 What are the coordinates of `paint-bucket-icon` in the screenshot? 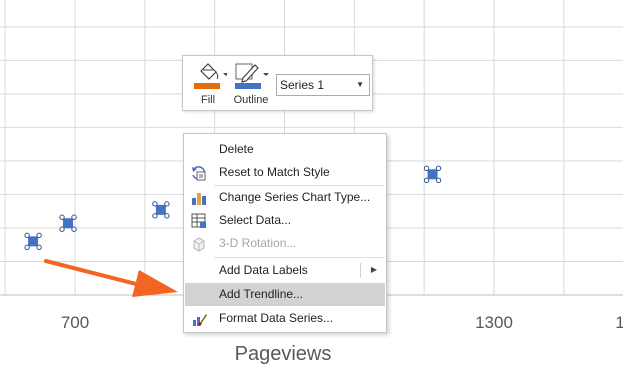 It's located at (210, 76).